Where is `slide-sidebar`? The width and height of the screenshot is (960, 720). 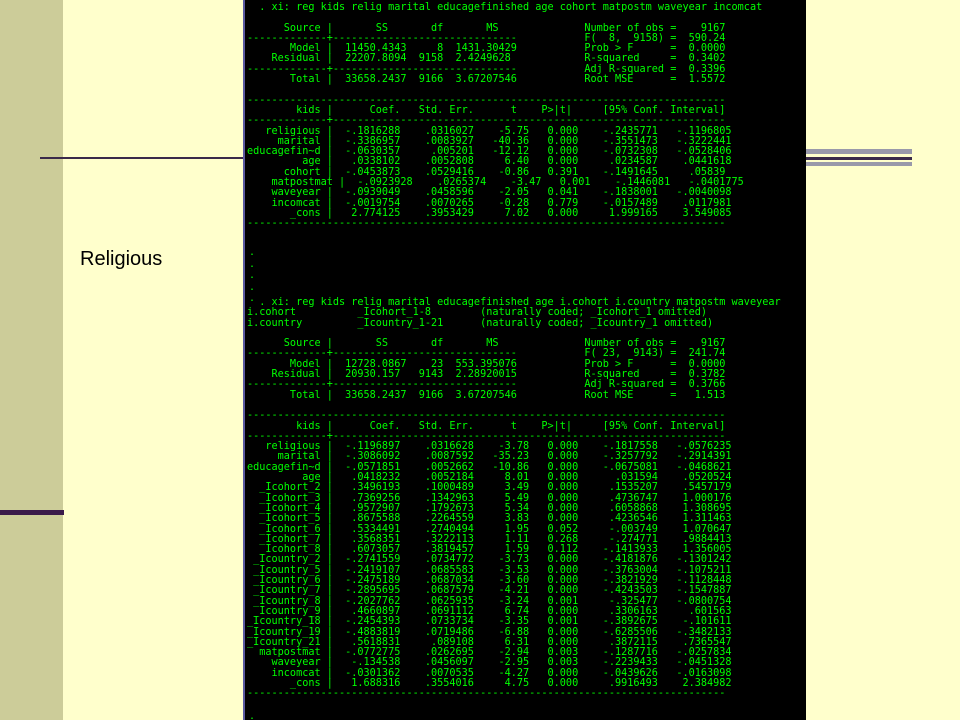
slide-sidebar is located at coordinates (31, 360).